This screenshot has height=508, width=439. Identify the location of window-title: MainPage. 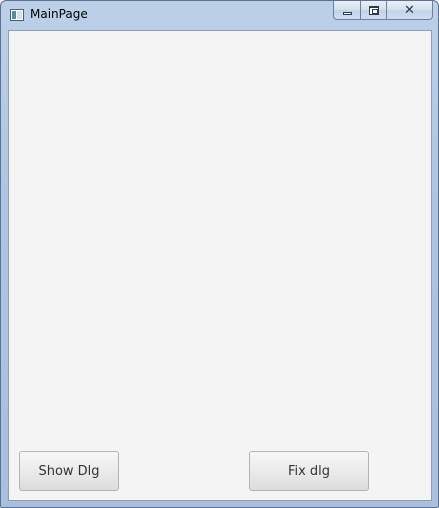
(59, 14).